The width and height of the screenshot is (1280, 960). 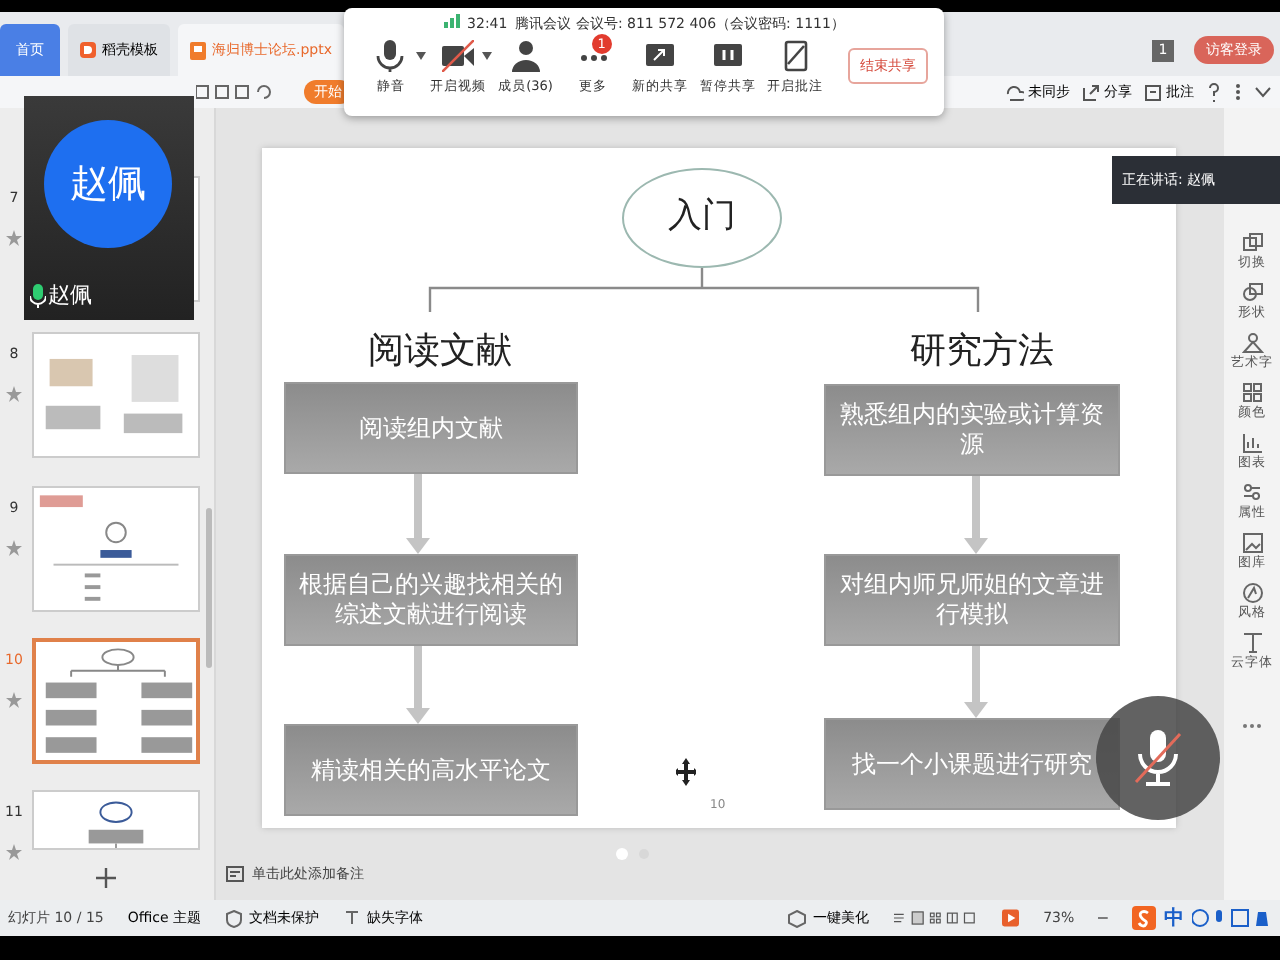 I want to click on shape-icon, so click(x=1252, y=293).